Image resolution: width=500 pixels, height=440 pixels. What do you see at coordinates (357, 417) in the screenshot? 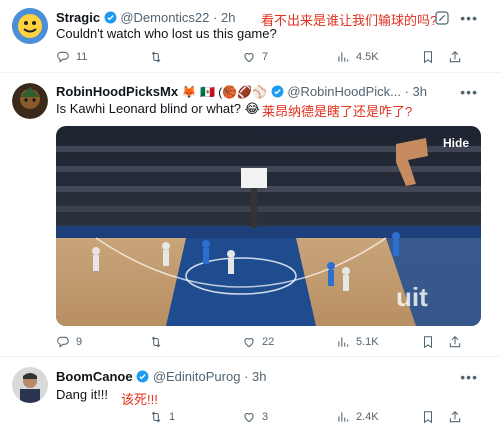
I see `views-button: 2.4K` at bounding box center [357, 417].